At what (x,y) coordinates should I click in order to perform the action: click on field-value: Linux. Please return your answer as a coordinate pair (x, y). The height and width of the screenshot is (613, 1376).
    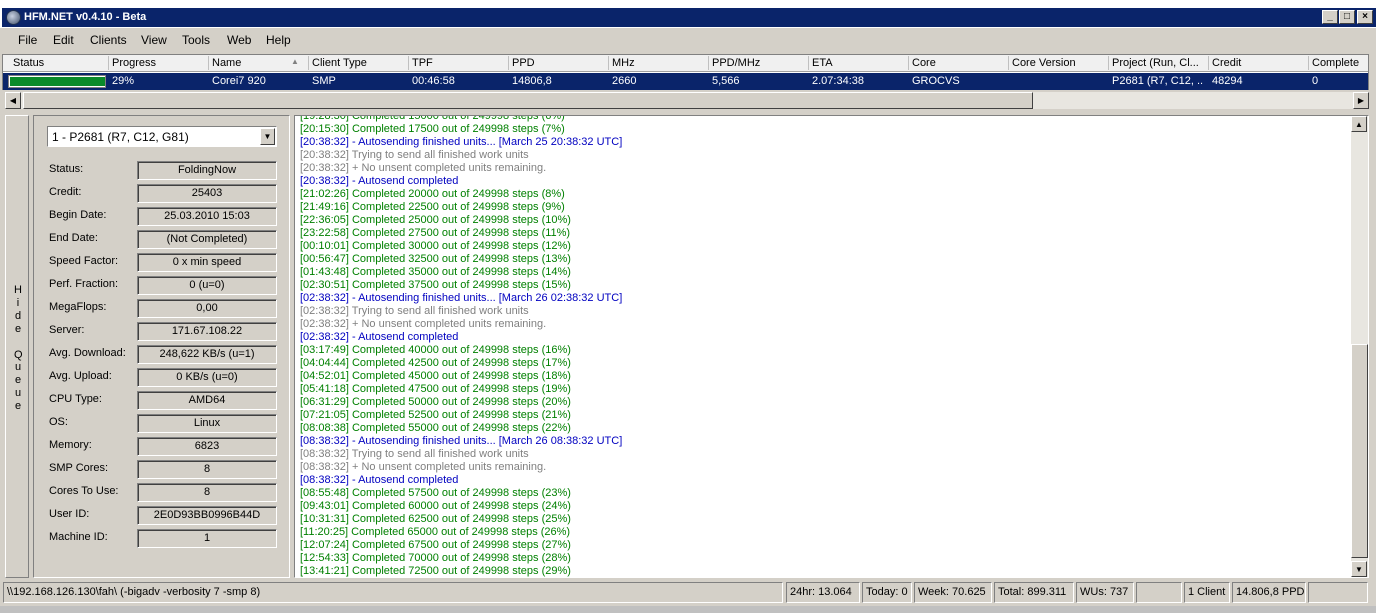
    Looking at the image, I should click on (207, 423).